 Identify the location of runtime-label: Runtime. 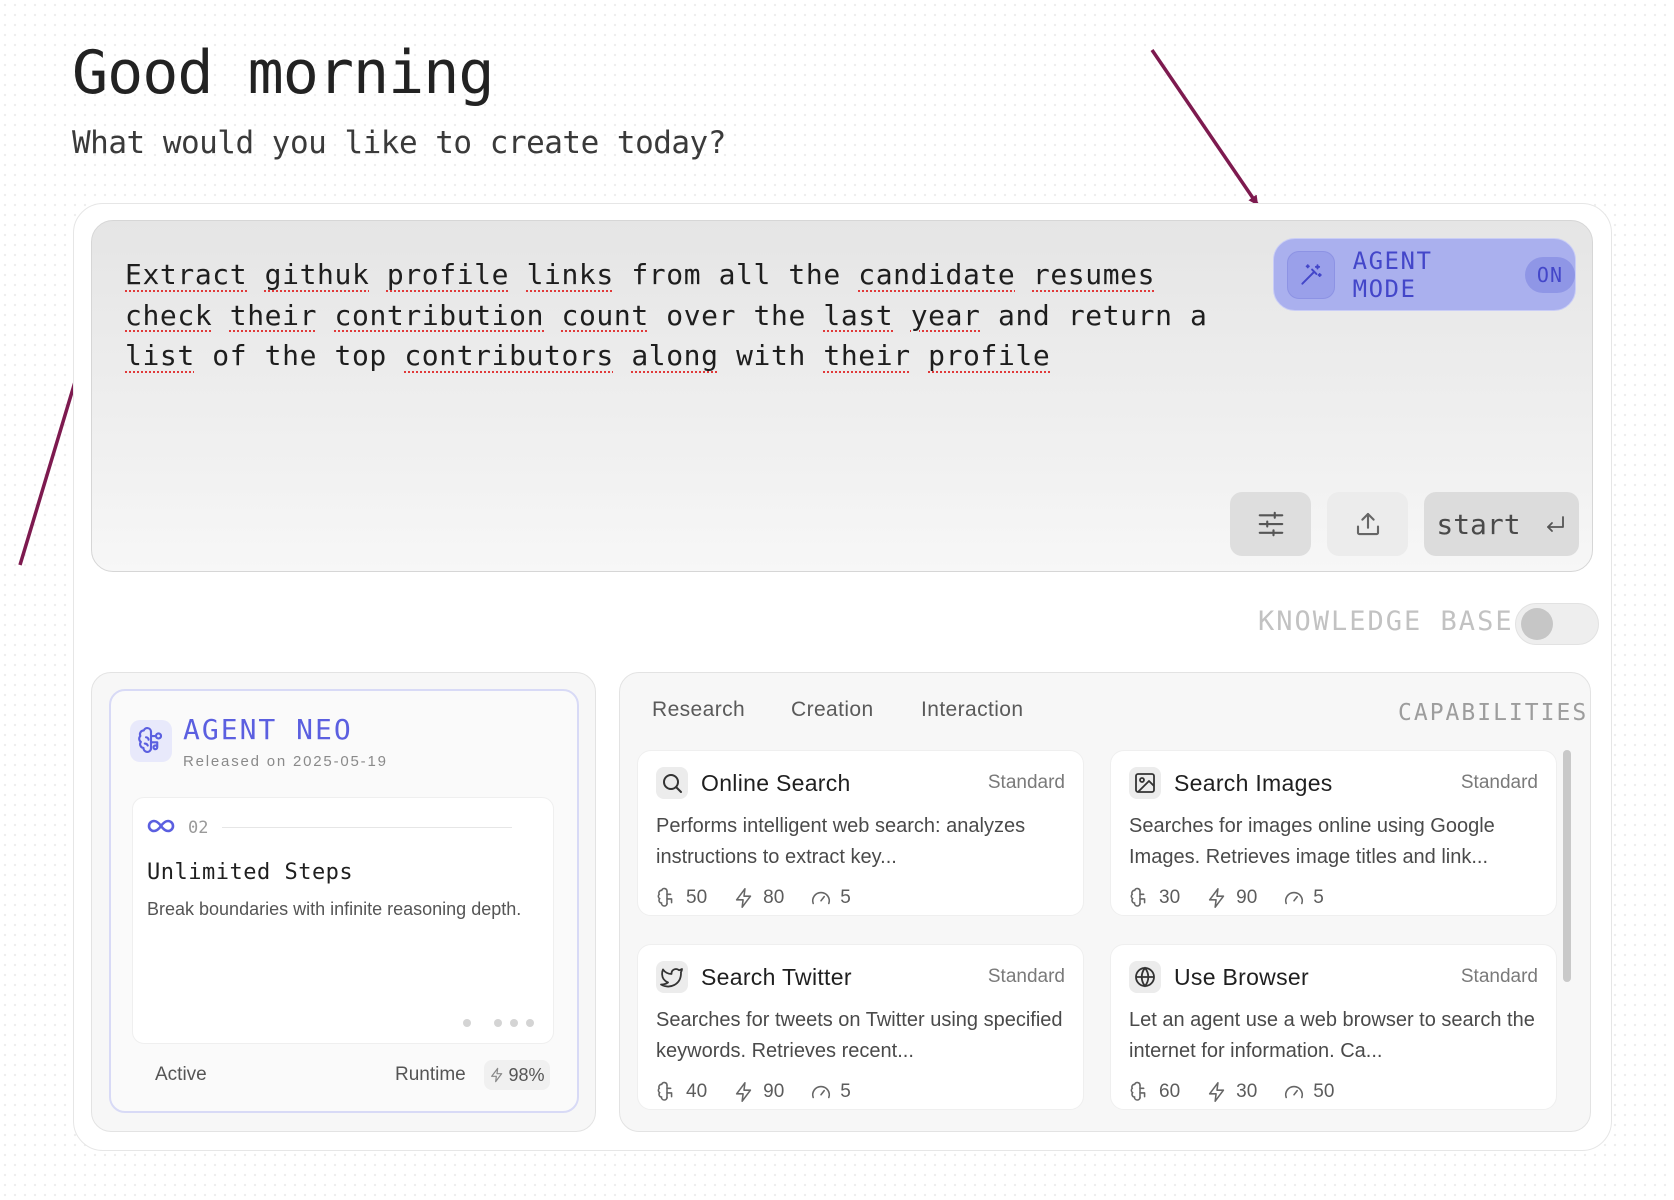
(430, 1074).